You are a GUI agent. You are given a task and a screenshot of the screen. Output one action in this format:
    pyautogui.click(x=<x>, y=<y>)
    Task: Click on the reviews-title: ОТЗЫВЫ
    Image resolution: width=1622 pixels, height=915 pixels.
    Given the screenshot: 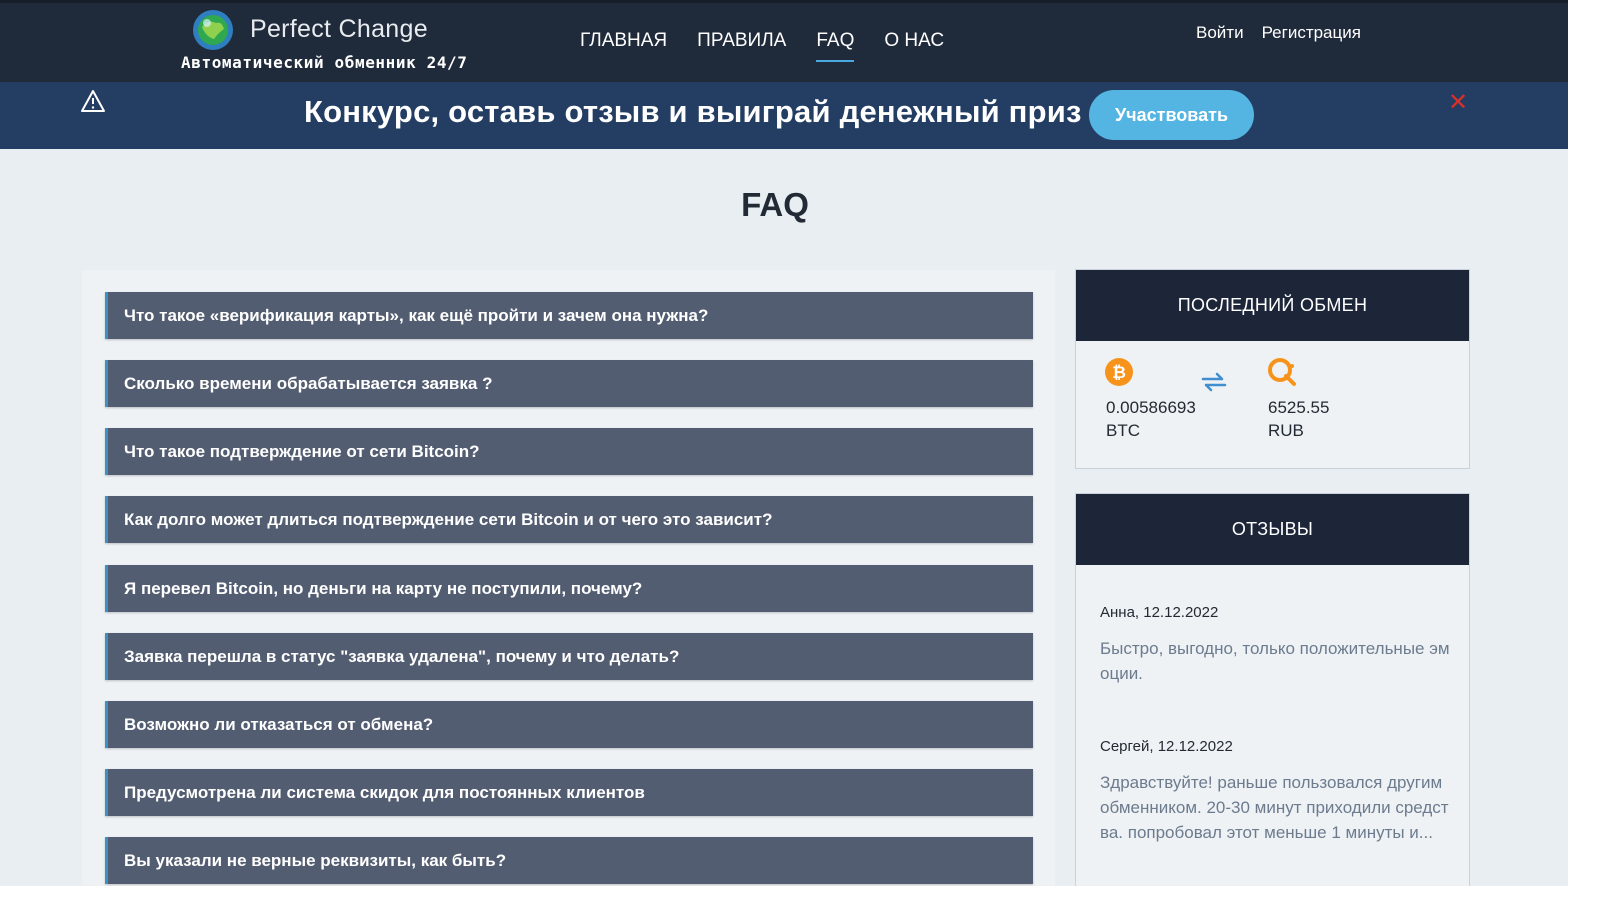 What is the action you would take?
    pyautogui.click(x=1272, y=529)
    